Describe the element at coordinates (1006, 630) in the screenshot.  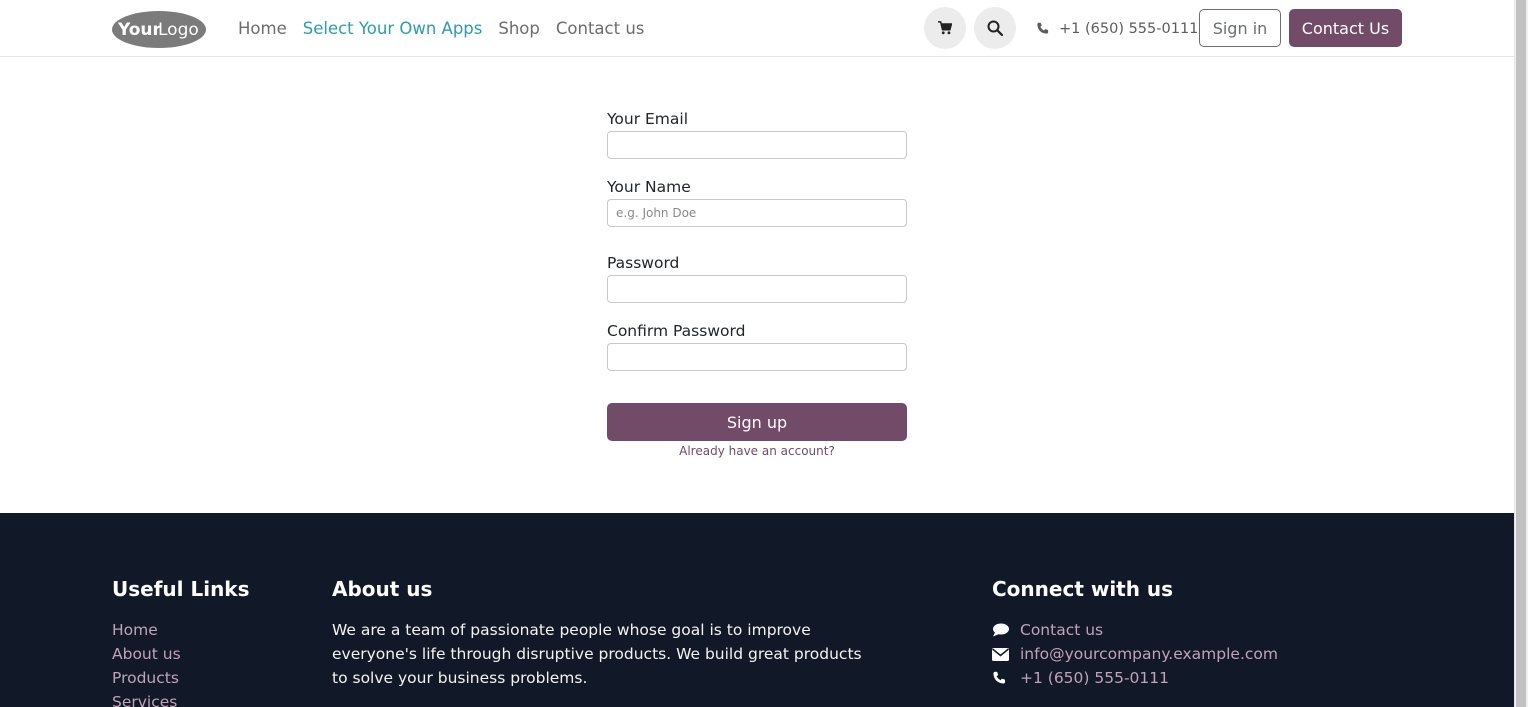
I see `comment-icon` at that location.